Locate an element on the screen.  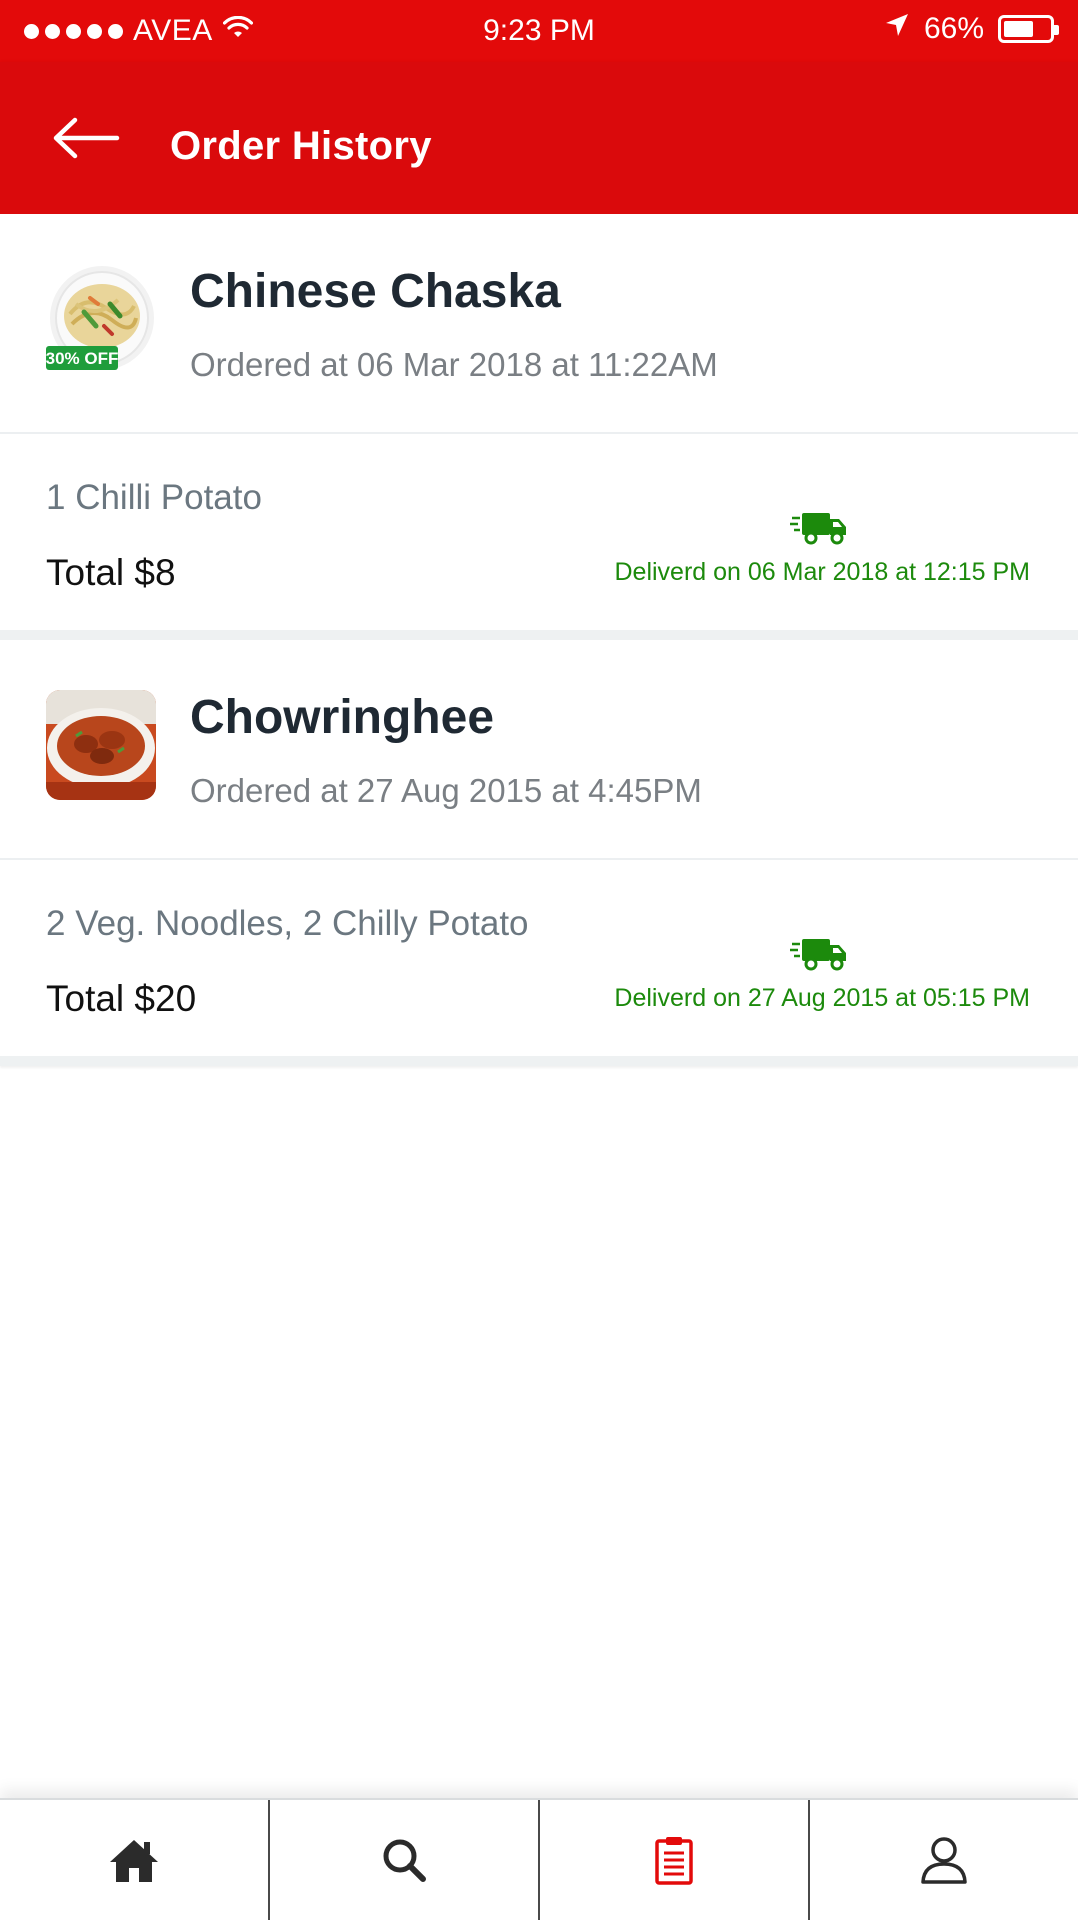
location-arrow-icon is located at coordinates (897, 29).